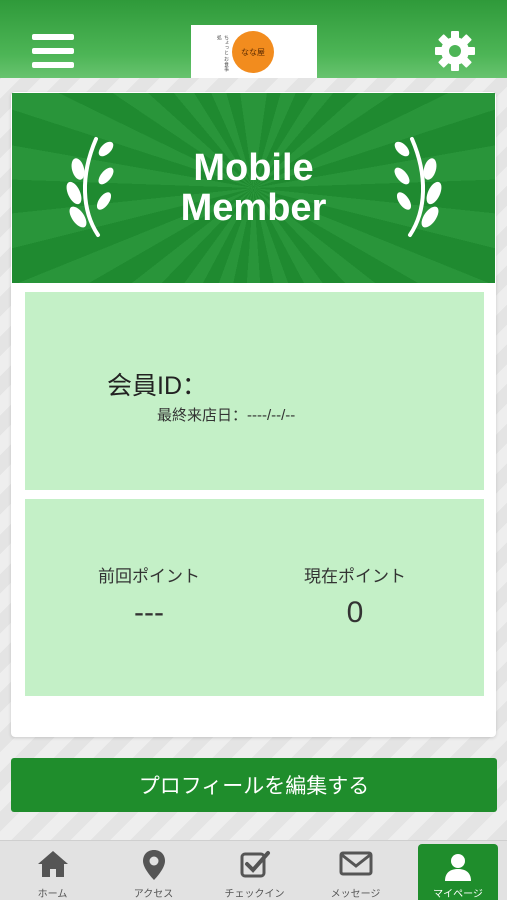 Image resolution: width=507 pixels, height=900 pixels. I want to click on nav-label-access: アクセス, so click(153, 894).